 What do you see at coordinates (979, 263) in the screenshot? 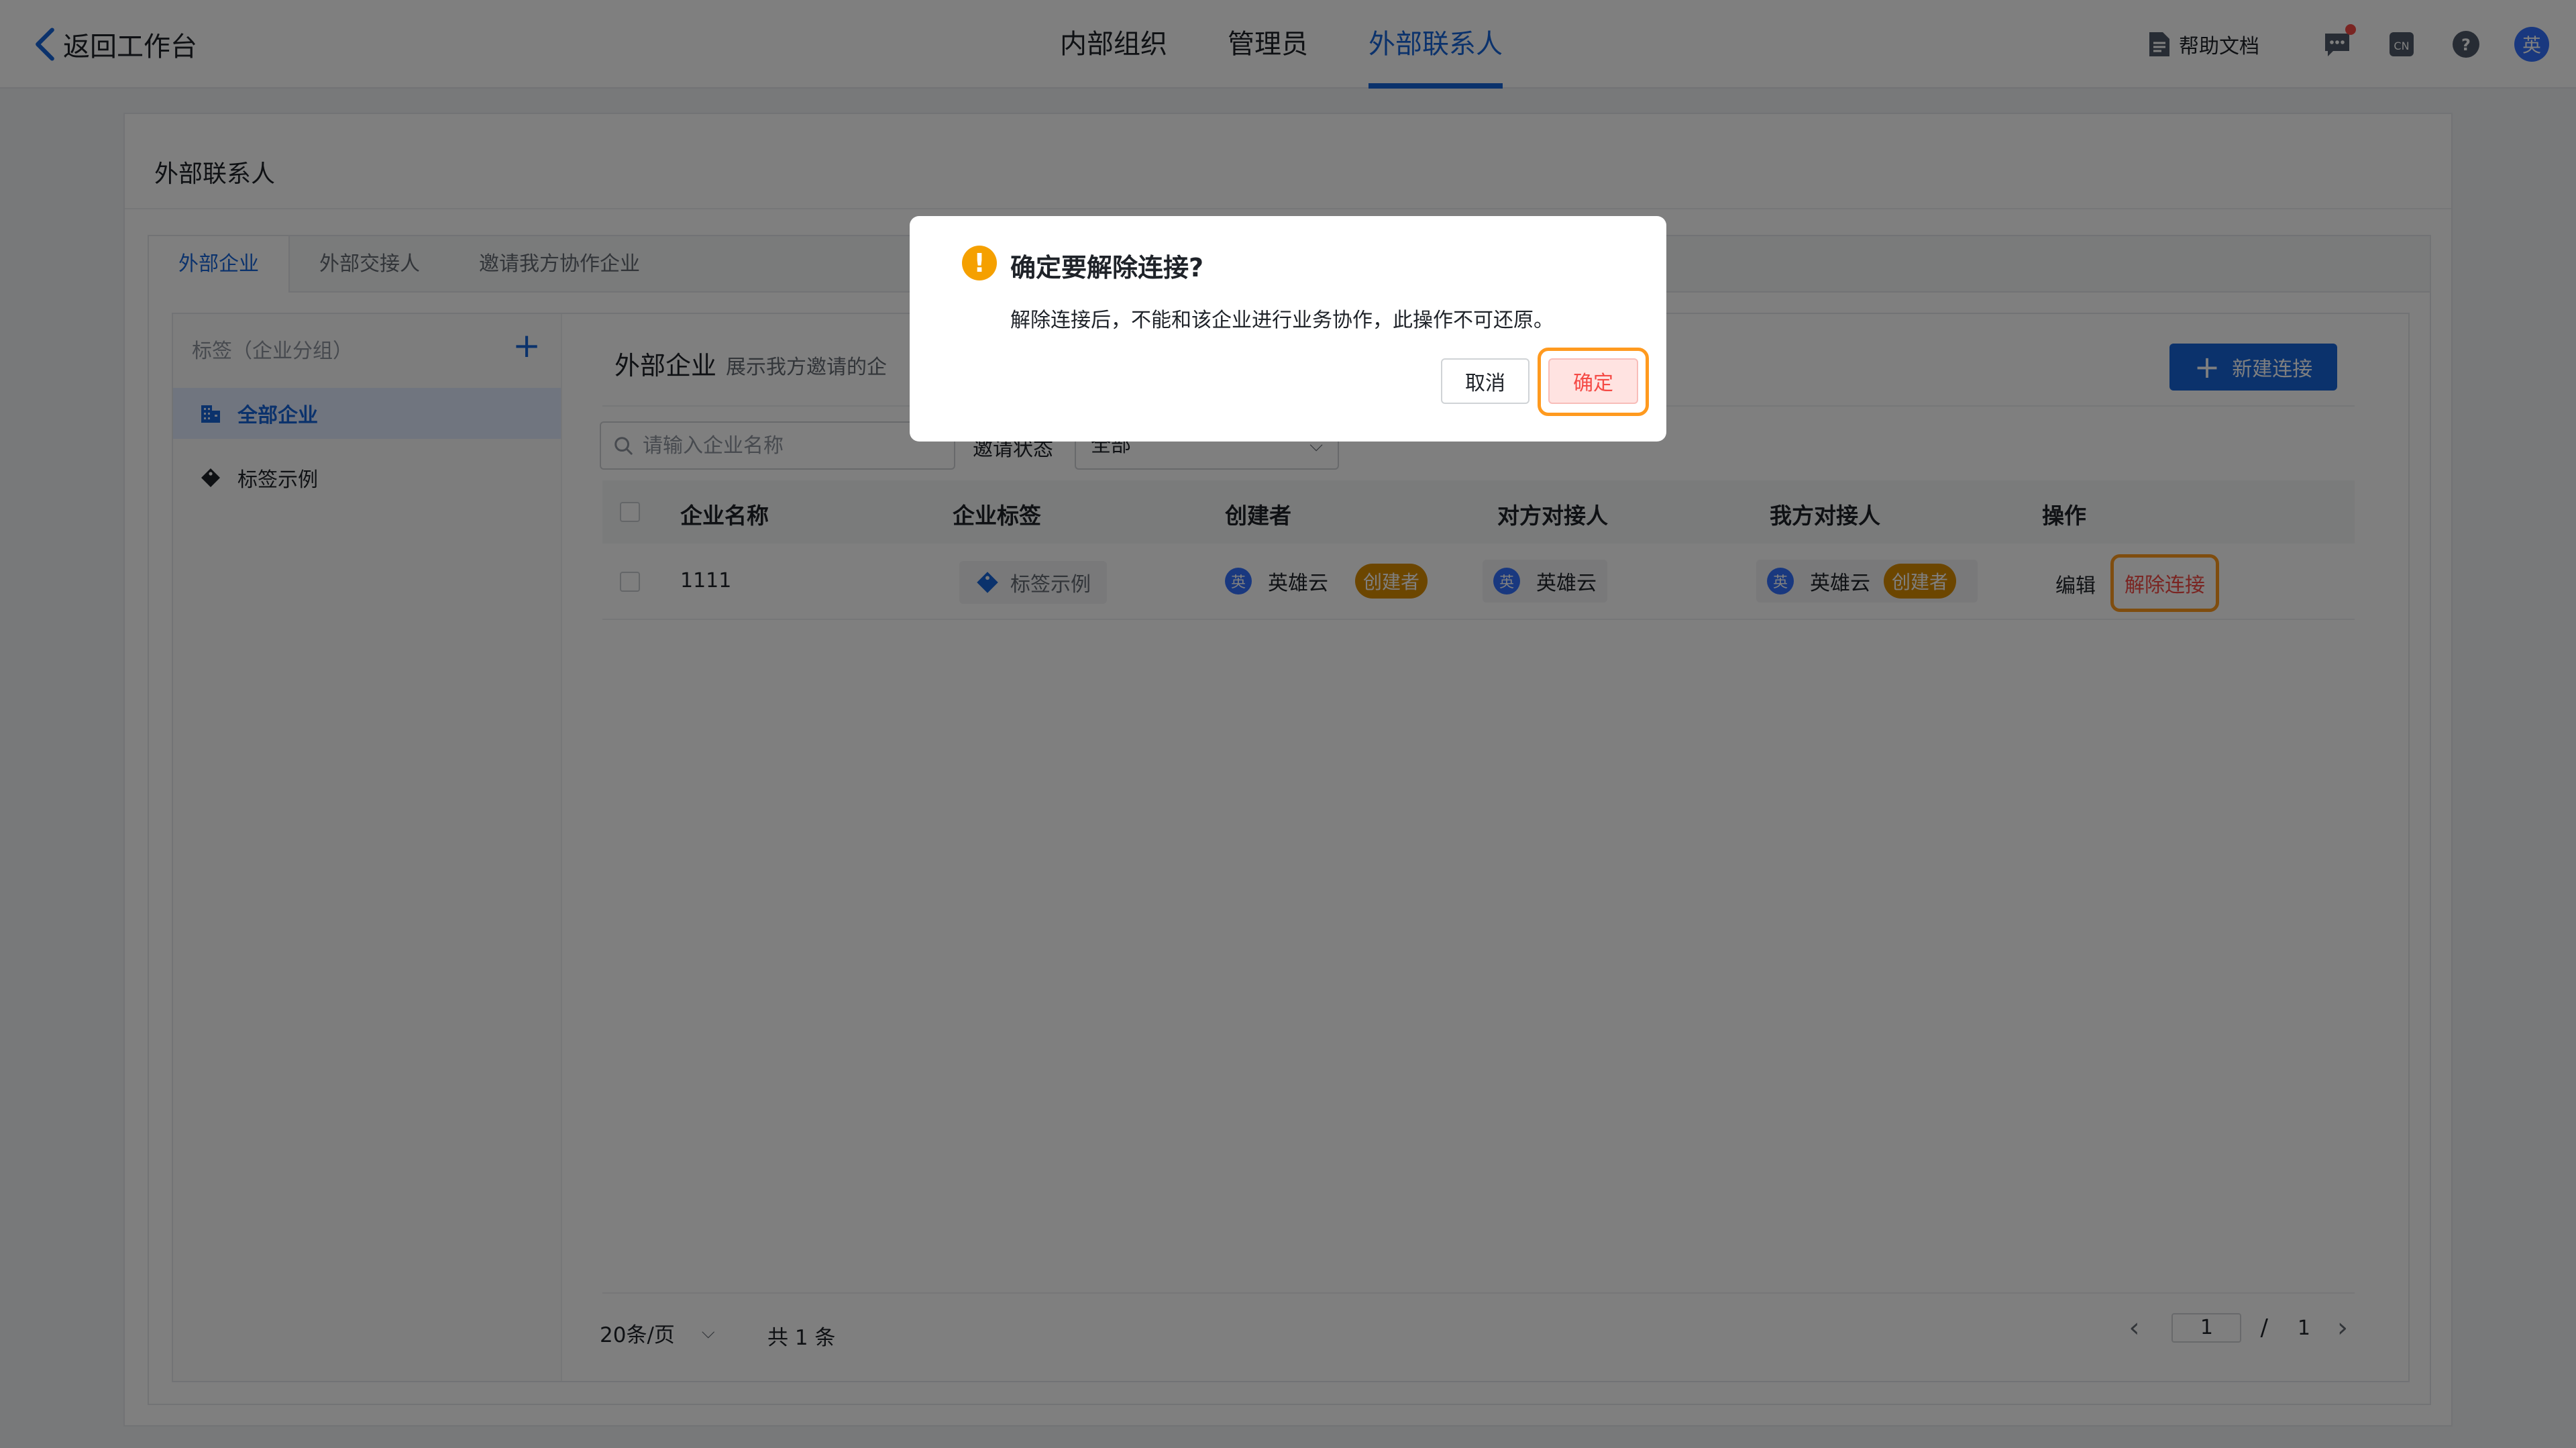
I see `warning-icon: !` at bounding box center [979, 263].